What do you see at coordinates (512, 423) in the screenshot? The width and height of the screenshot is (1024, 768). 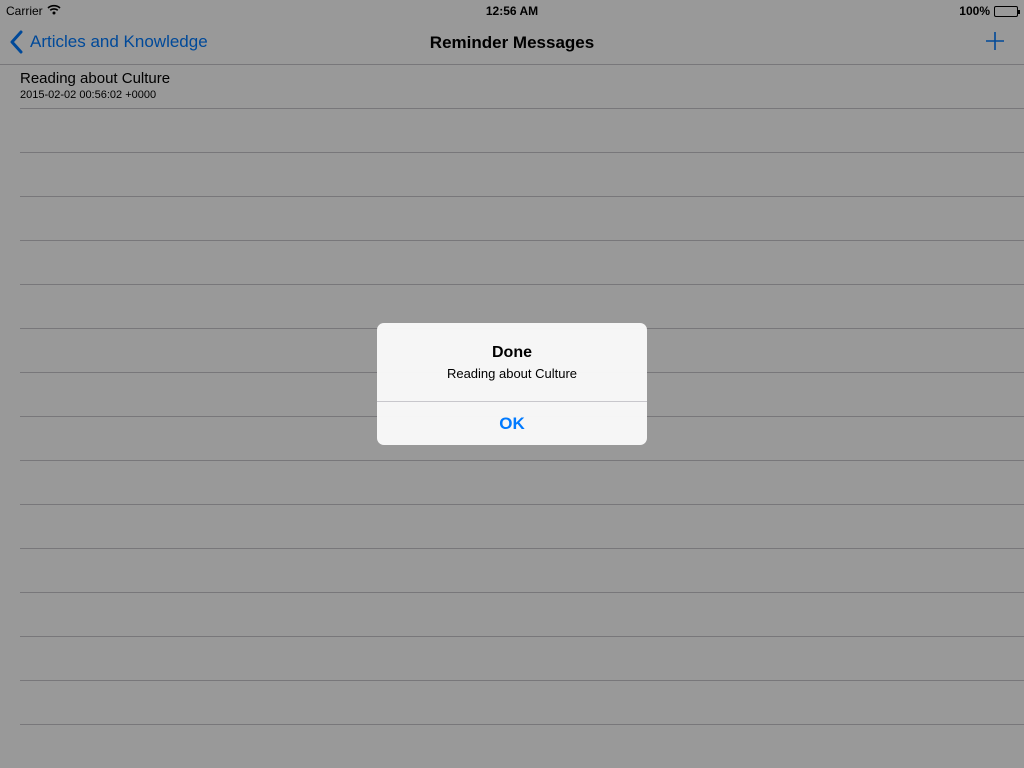 I see `ok-button: OK` at bounding box center [512, 423].